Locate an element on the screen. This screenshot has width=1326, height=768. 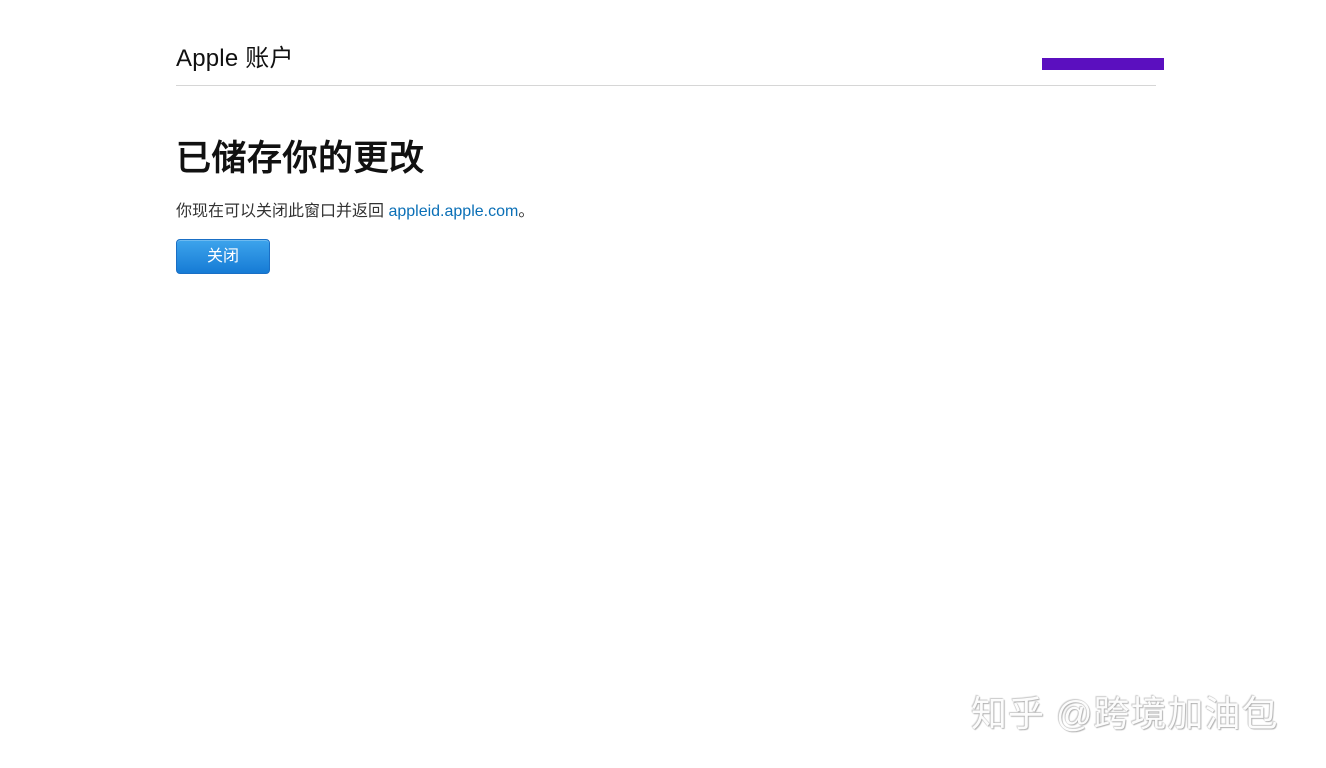
appleid-link: appleid.apple.com is located at coordinates (453, 211).